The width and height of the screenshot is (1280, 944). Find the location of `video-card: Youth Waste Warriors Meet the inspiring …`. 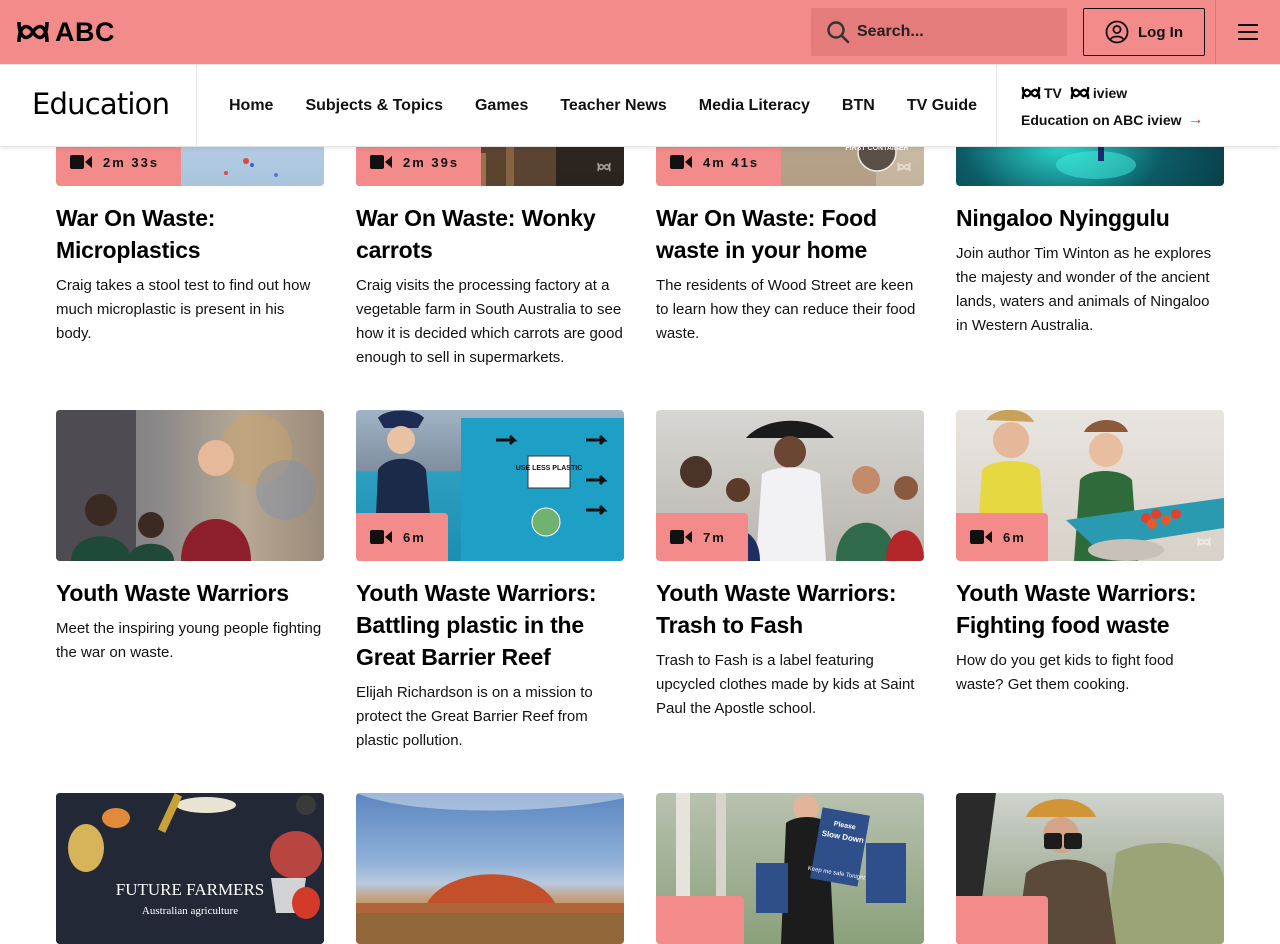

video-card: Youth Waste Warriors Meet the inspiring … is located at coordinates (190, 537).